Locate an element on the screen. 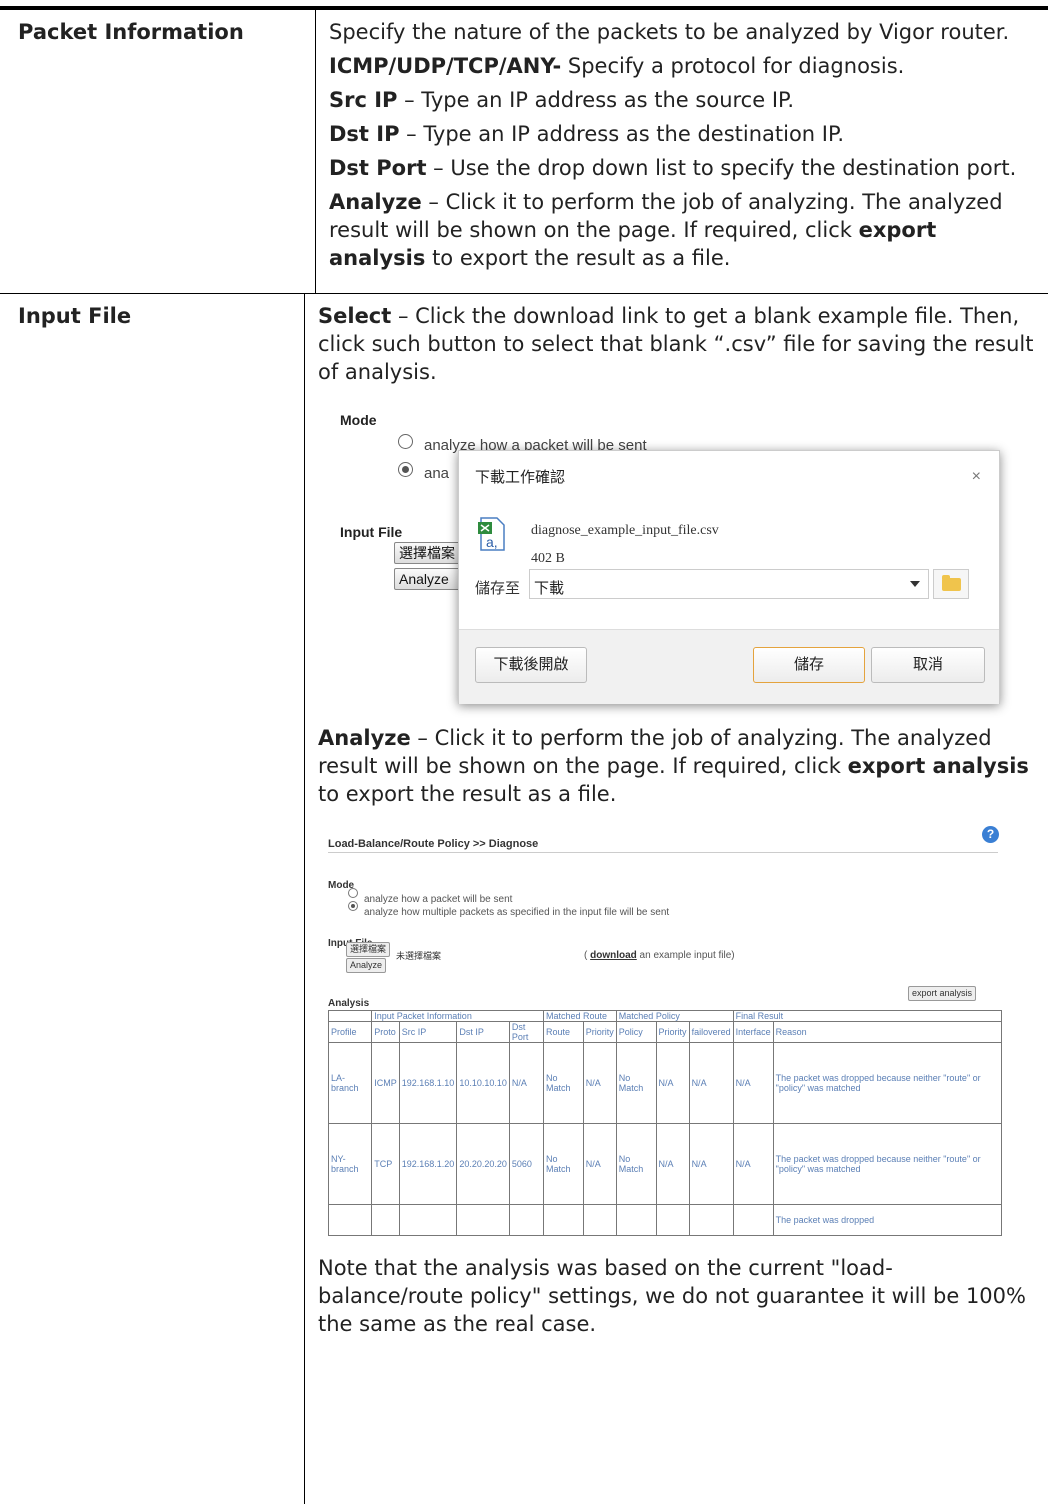 The width and height of the screenshot is (1048, 1506). table-cell: ICMP is located at coordinates (385, 1083).